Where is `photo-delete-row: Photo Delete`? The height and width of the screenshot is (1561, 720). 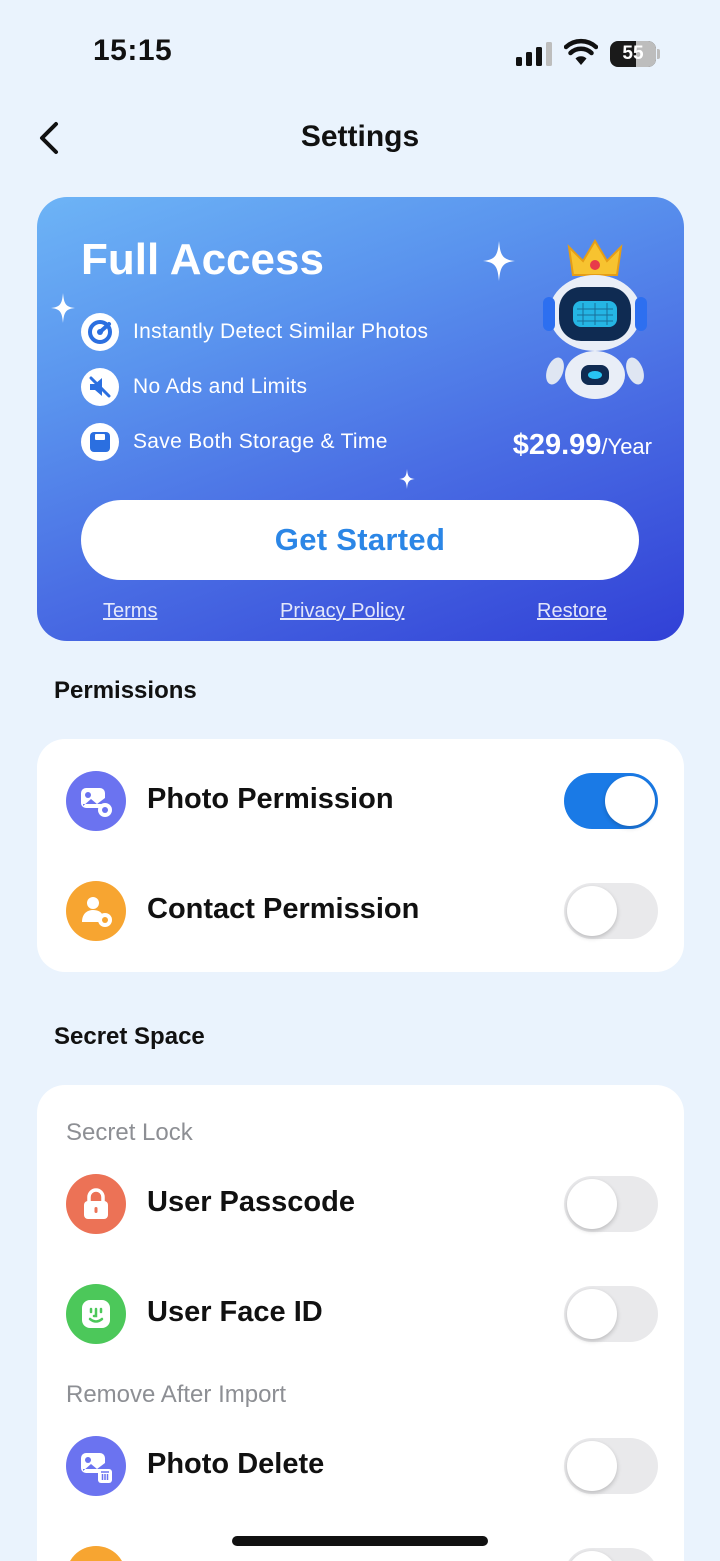
photo-delete-row: Photo Delete is located at coordinates (362, 1466).